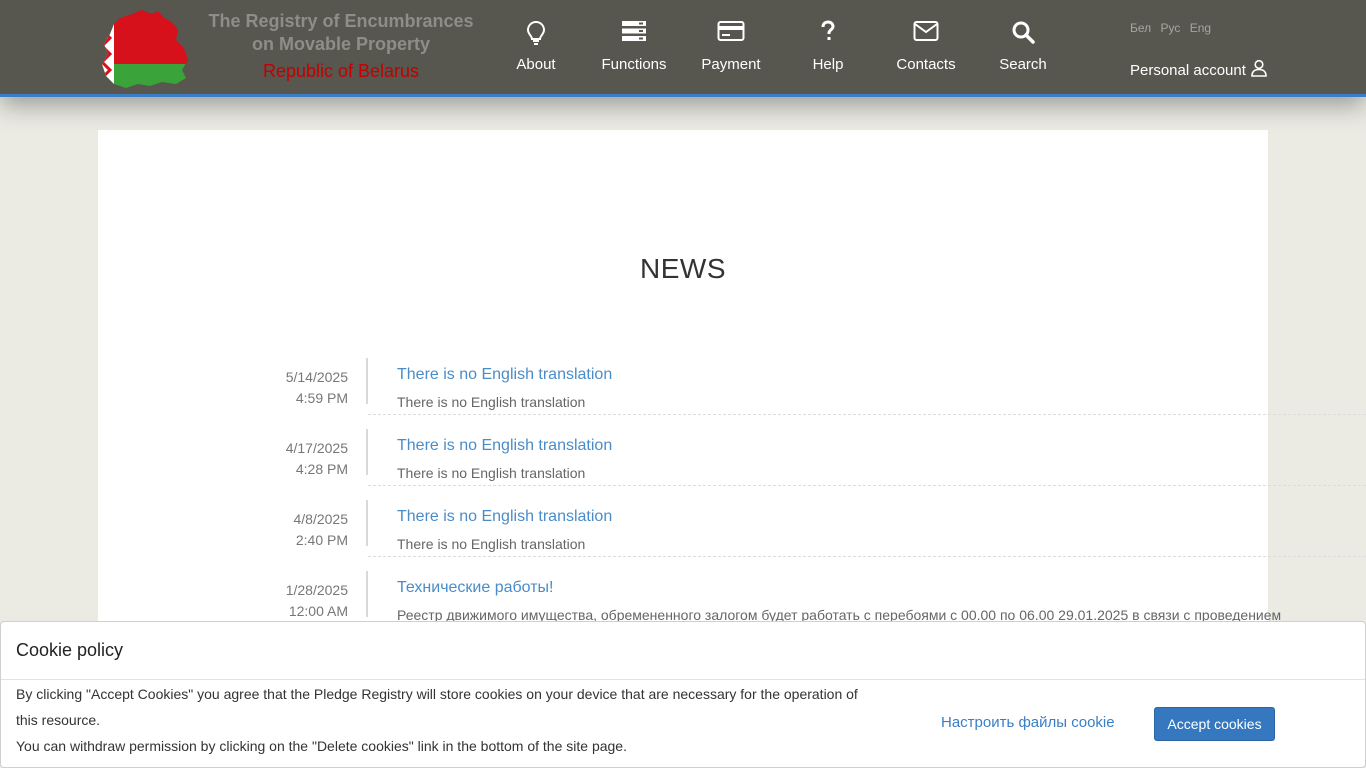 This screenshot has height=768, width=1366. I want to click on nav-search: Search, so click(1023, 47).